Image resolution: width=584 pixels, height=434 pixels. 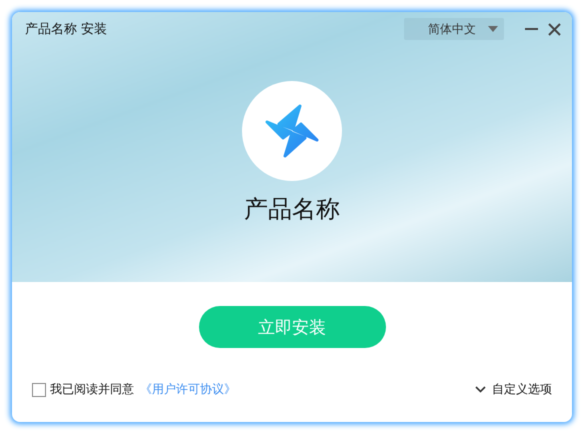 What do you see at coordinates (92, 389) in the screenshot?
I see `agreement-text: 我已阅读并同意` at bounding box center [92, 389].